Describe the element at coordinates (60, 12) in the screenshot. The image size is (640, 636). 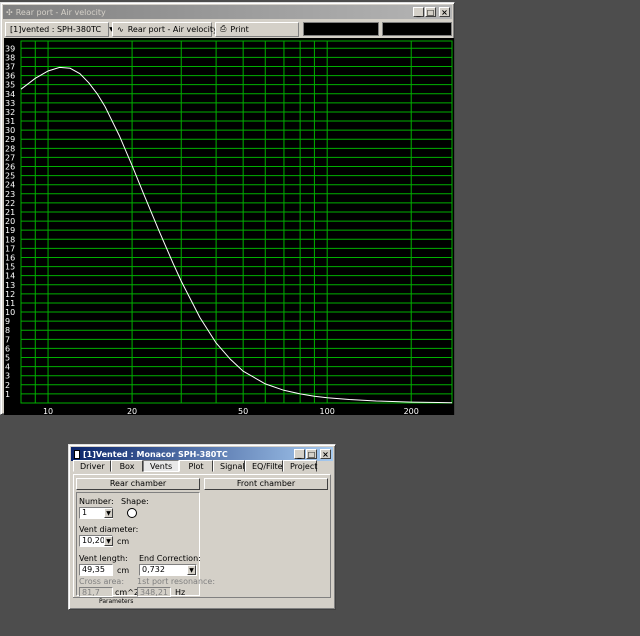
I see `graph-window-title: Rear port - Air velocity` at that location.